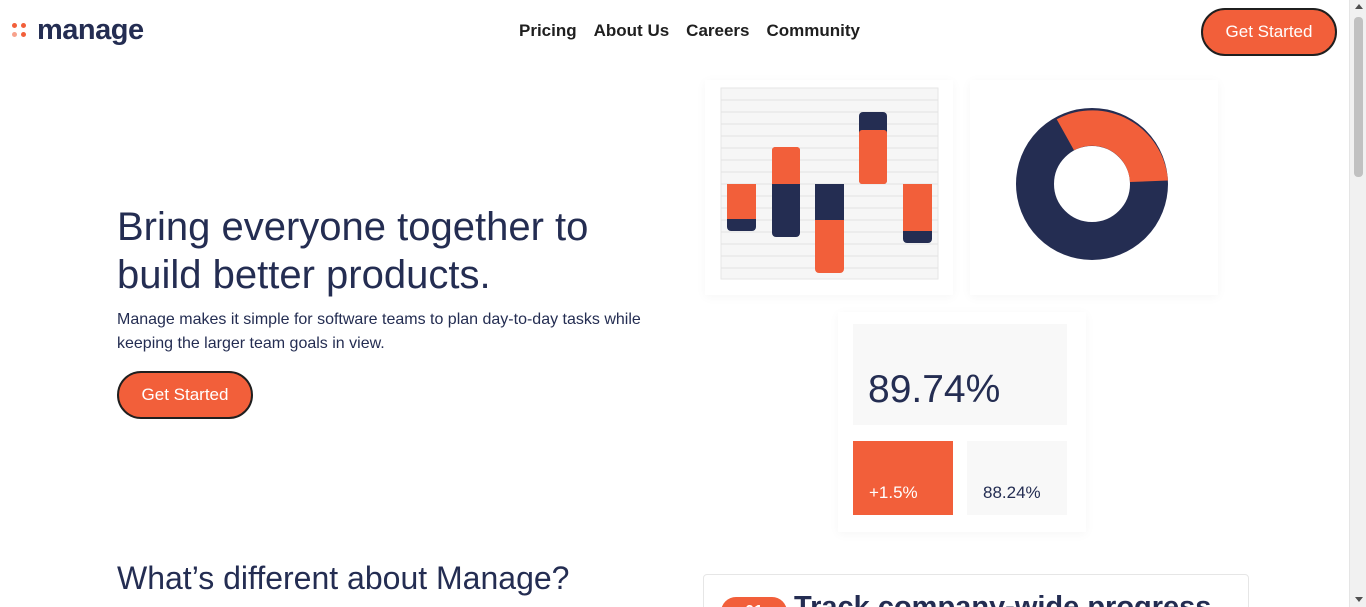 This screenshot has width=1366, height=607. I want to click on stat-change-box: +1.5%, so click(903, 478).